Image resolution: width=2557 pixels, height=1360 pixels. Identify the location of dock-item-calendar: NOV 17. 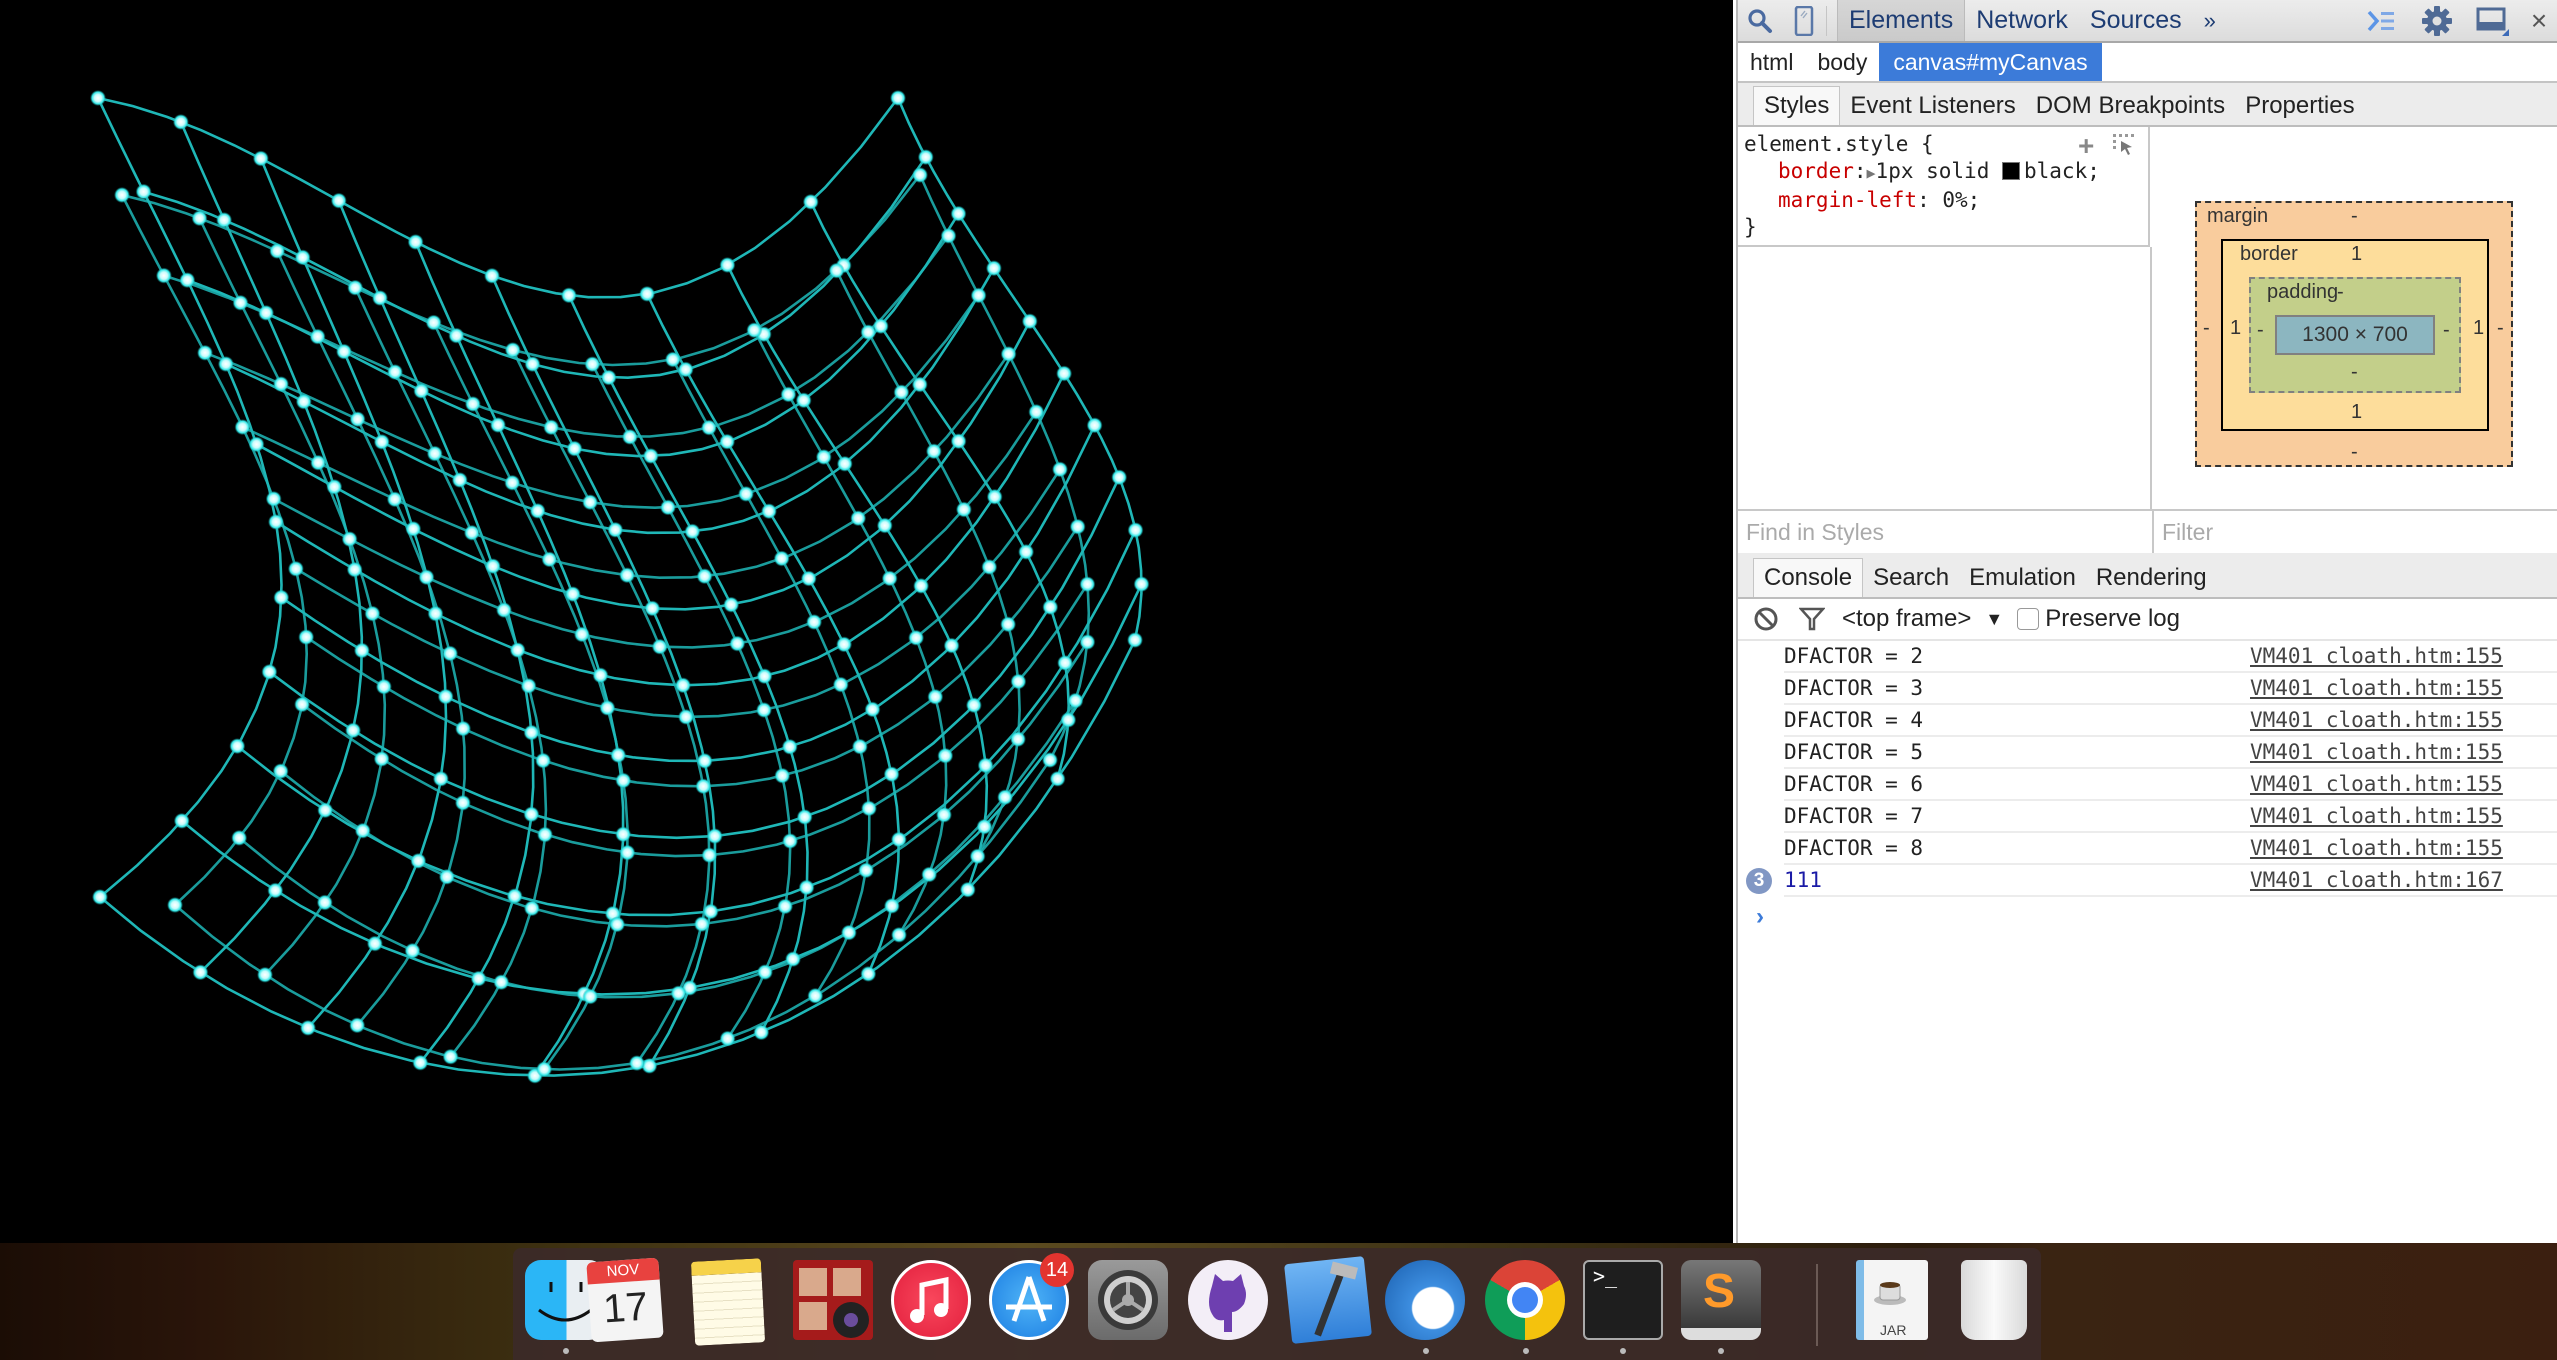
(625, 1300).